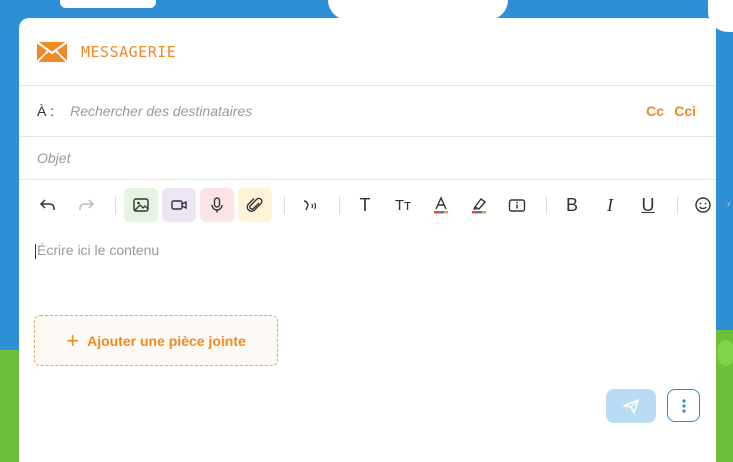  I want to click on text-to-speech-button, so click(310, 205).